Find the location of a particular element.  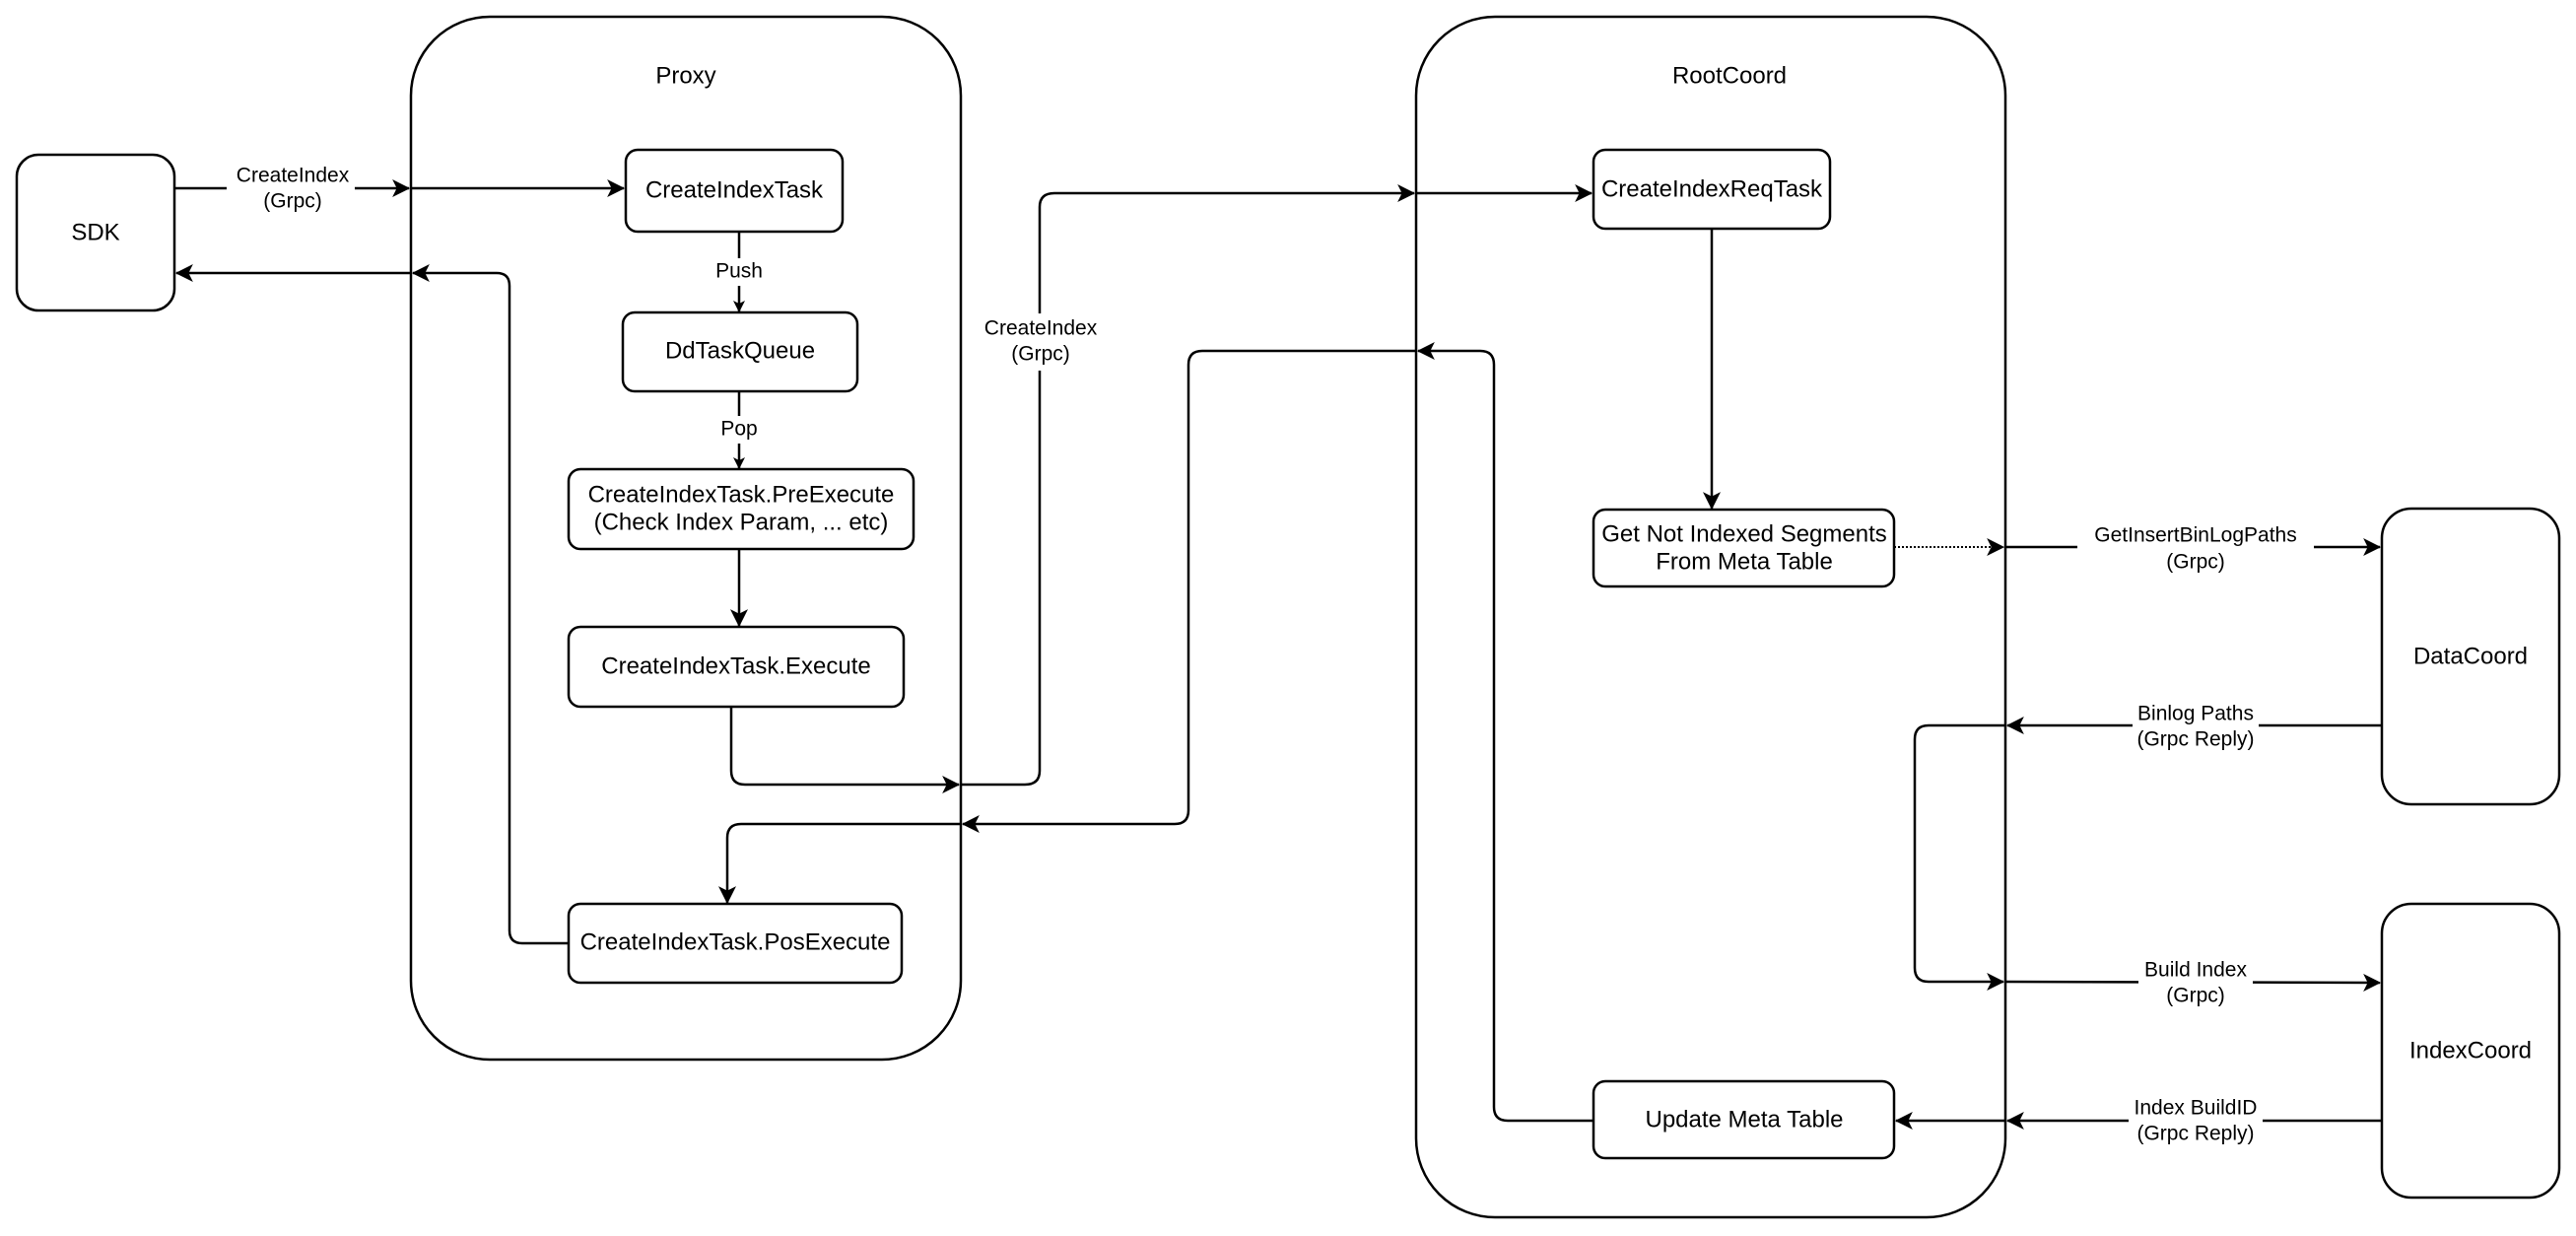

create-index-task-node: CreateIndexTask is located at coordinates (734, 191).